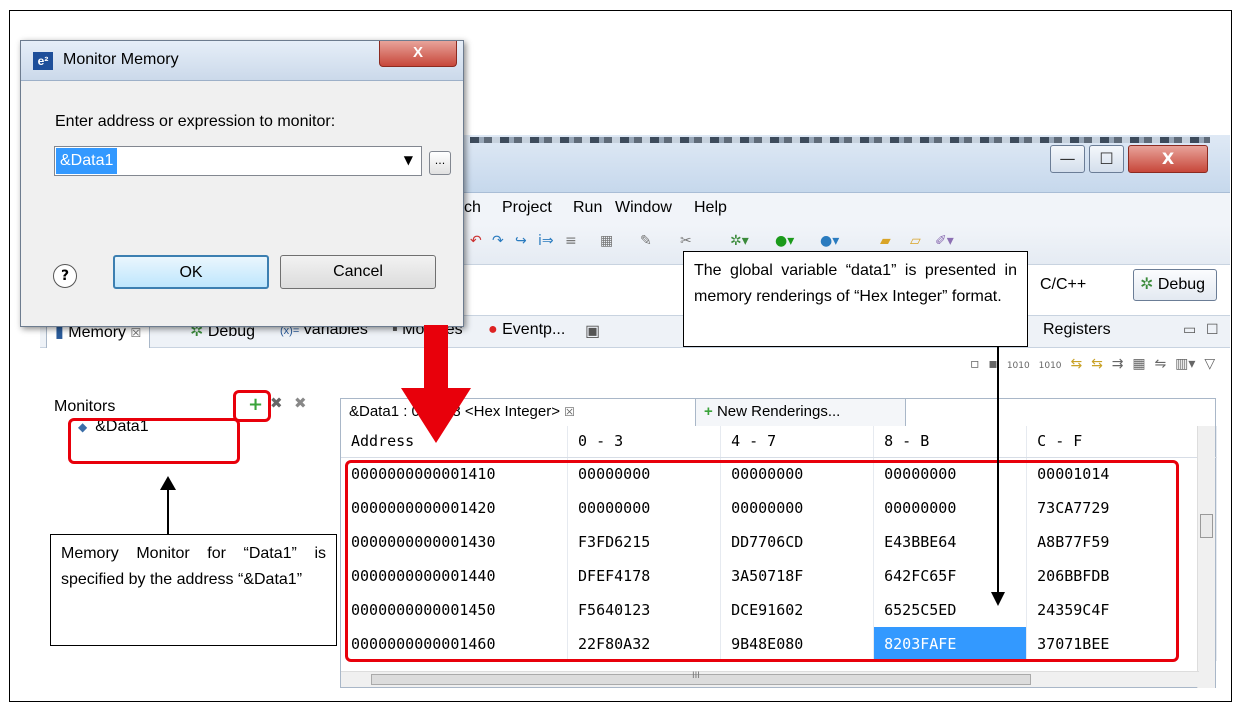 The width and height of the screenshot is (1241, 717). What do you see at coordinates (242, 61) in the screenshot?
I see `dialog-titlebar: e² Monitor Memory X` at bounding box center [242, 61].